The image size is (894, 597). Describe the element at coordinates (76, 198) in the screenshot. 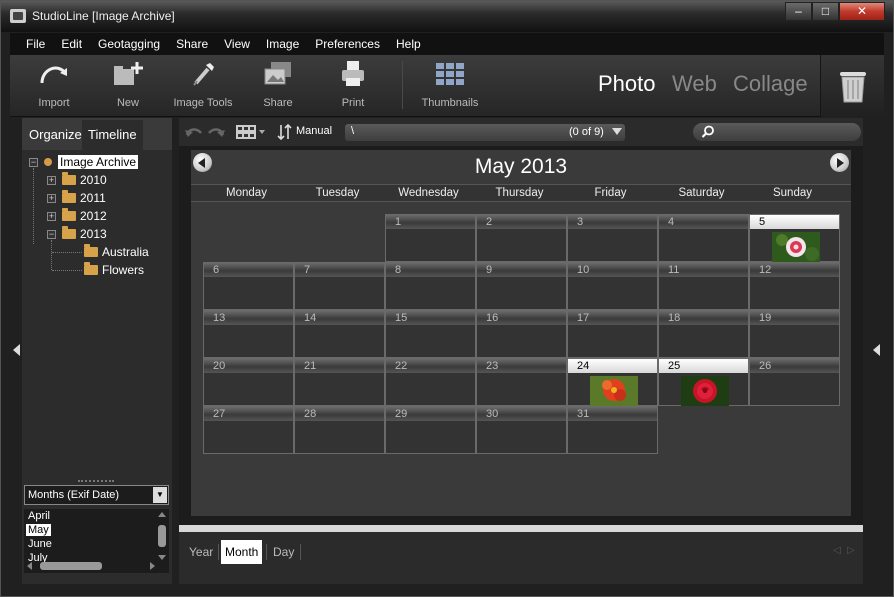

I see `tree-item-2011: + 2011` at that location.